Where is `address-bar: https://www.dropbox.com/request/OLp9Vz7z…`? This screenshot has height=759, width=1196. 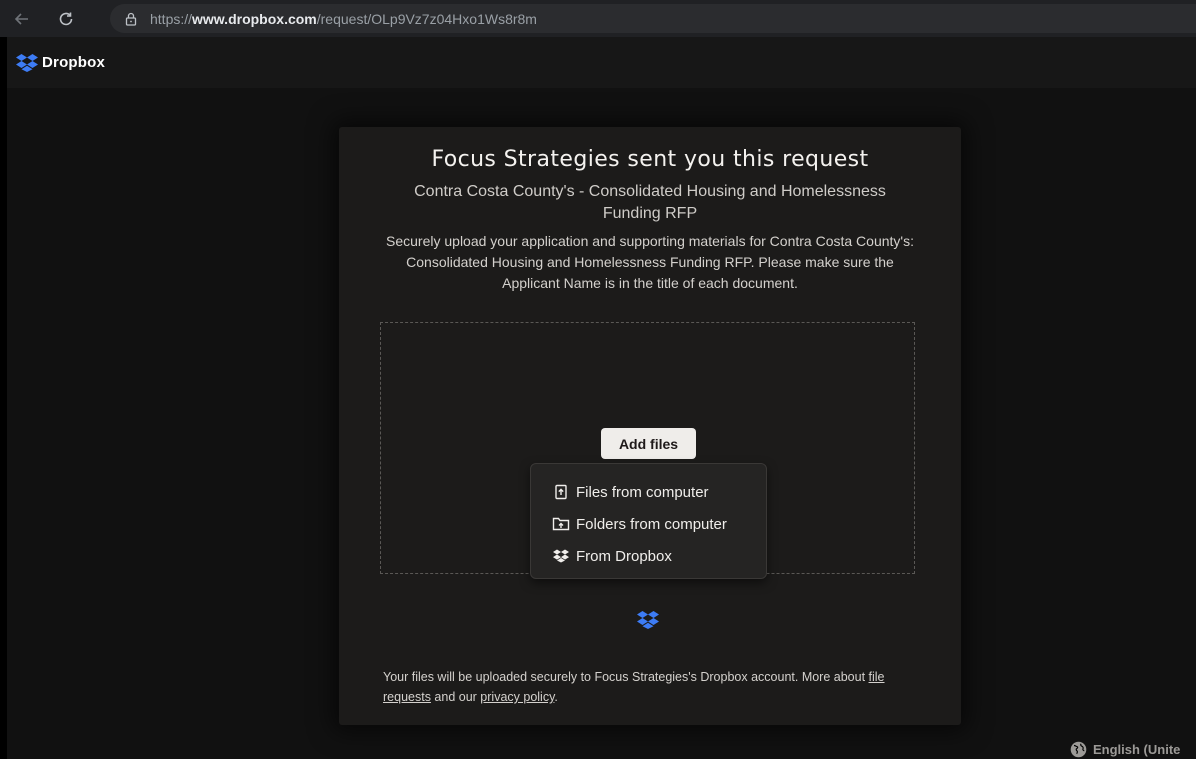
address-bar: https://www.dropbox.com/request/OLp9Vz7z… is located at coordinates (653, 18).